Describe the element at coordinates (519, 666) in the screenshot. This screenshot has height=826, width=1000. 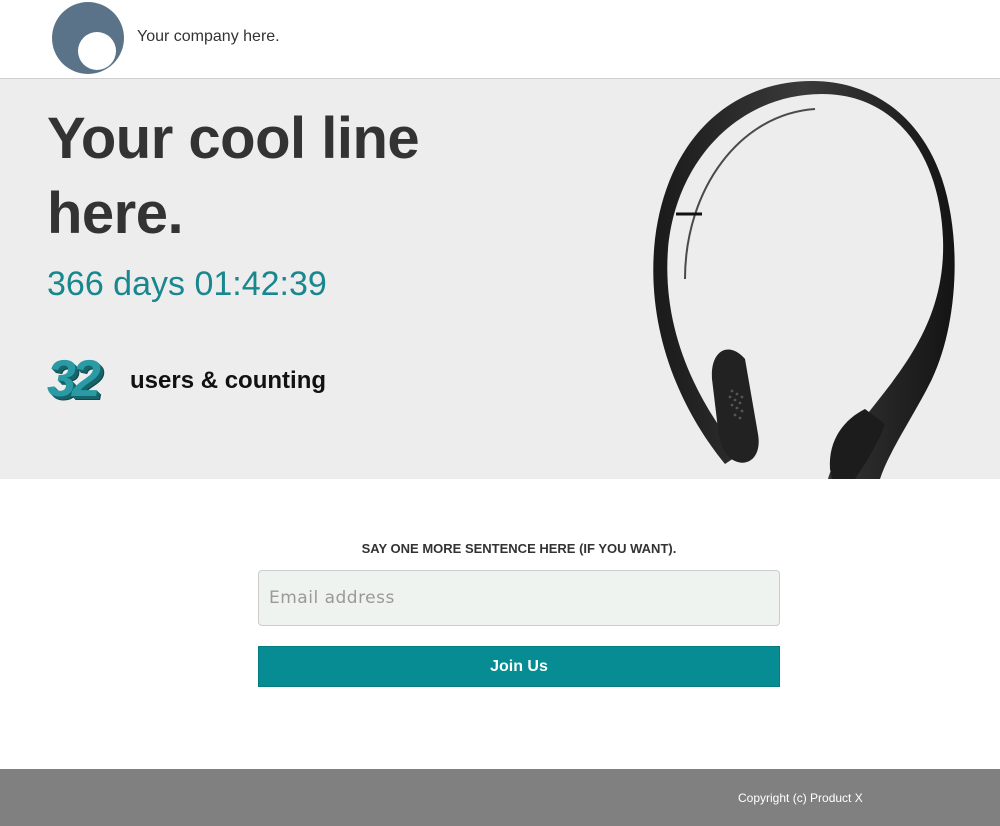
I see `join-us-button: Join Us` at that location.